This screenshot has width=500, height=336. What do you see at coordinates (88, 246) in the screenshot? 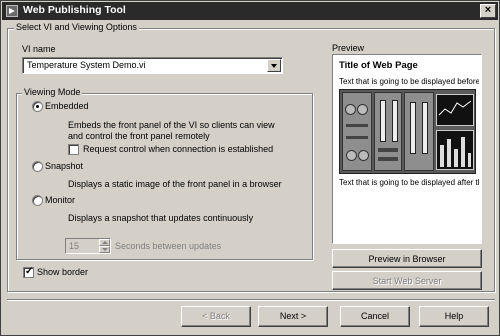
I see `update-interval-stepper: 15` at bounding box center [88, 246].